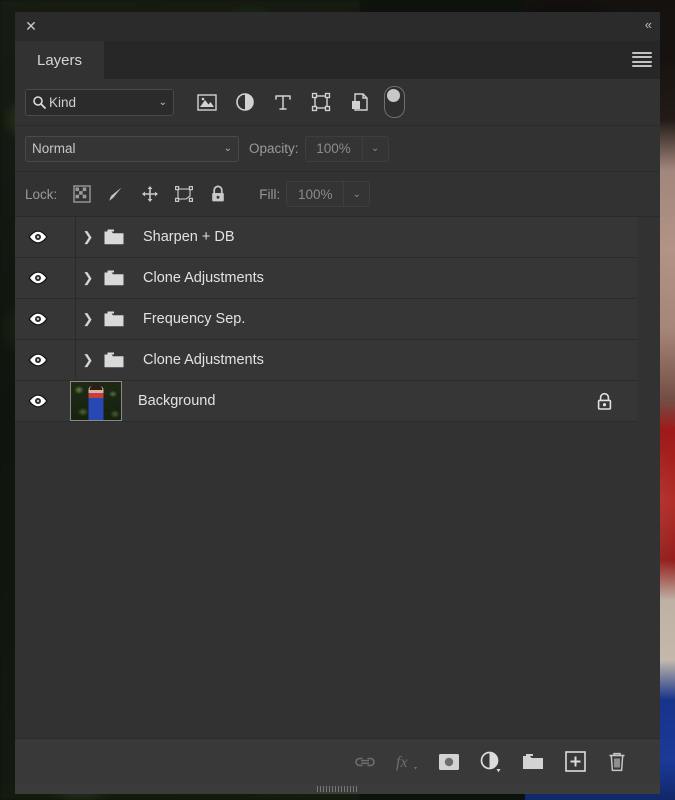 The image size is (675, 800). I want to click on lock-all-icon, so click(218, 194).